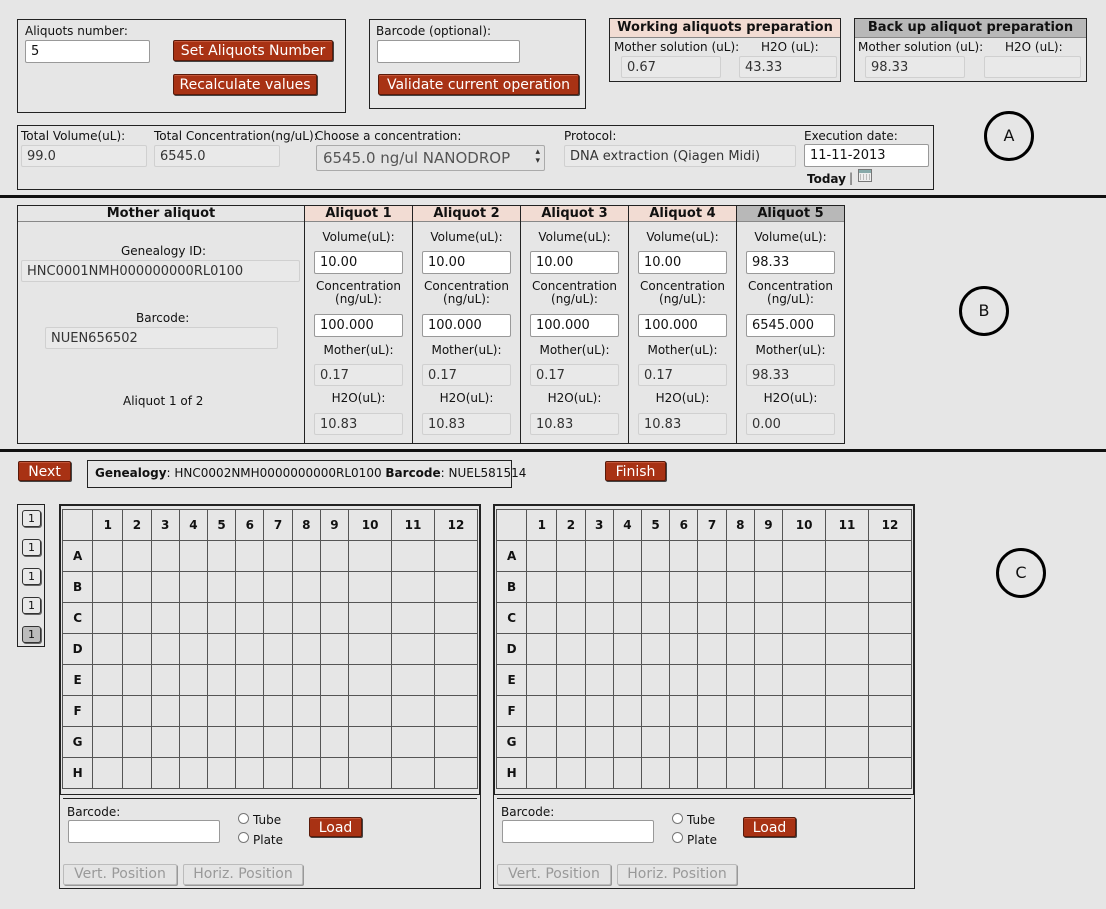 This screenshot has width=1106, height=909. What do you see at coordinates (826, 179) in the screenshot?
I see `today-link: Today` at bounding box center [826, 179].